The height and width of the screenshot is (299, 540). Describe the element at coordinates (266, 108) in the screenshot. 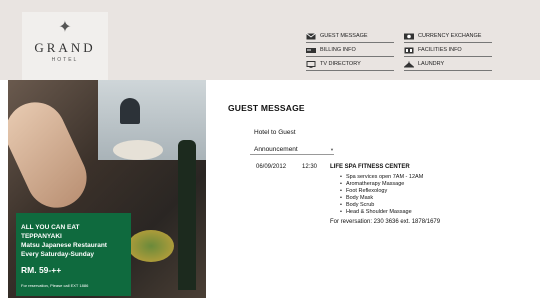

I see `page-title: GUEST MESSAGE` at that location.